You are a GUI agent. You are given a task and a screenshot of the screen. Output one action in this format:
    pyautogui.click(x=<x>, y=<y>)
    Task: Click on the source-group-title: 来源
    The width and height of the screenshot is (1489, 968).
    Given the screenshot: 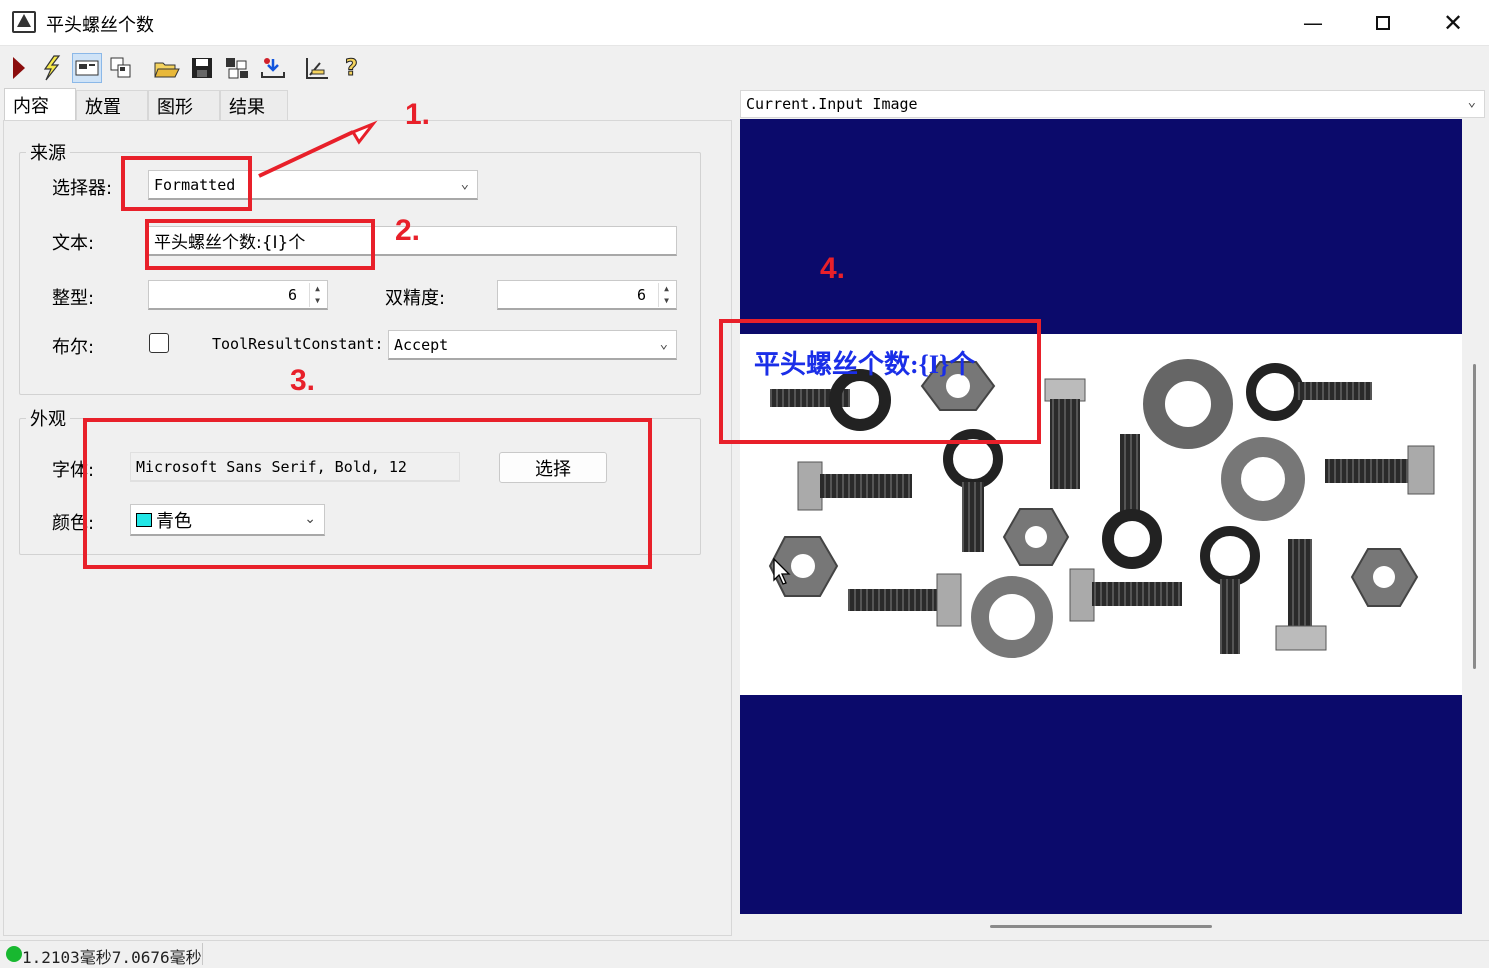 What is the action you would take?
    pyautogui.click(x=48, y=152)
    